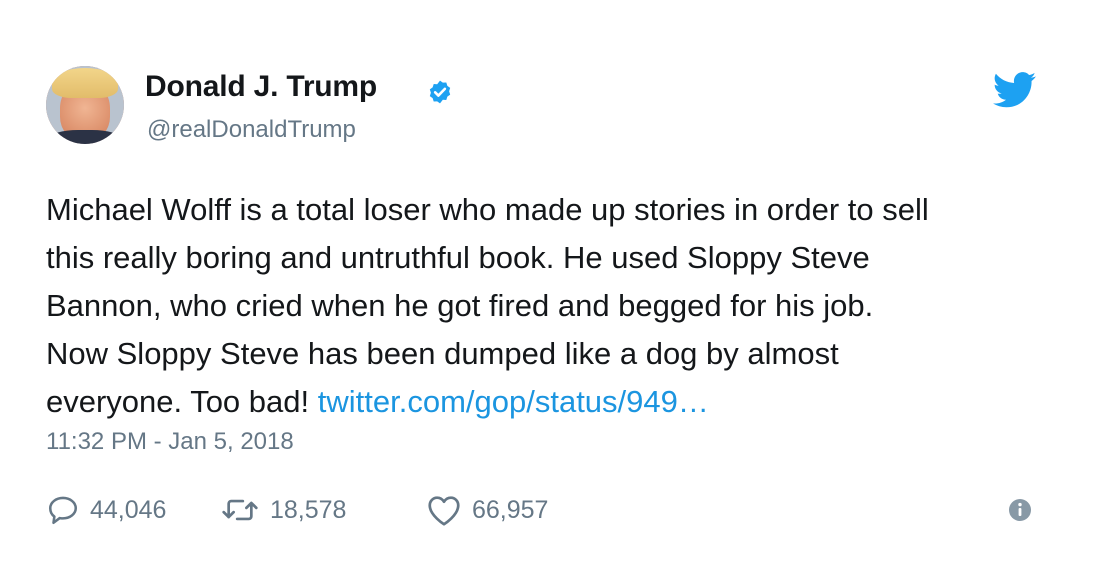  What do you see at coordinates (440, 92) in the screenshot?
I see `verified-badge-icon` at bounding box center [440, 92].